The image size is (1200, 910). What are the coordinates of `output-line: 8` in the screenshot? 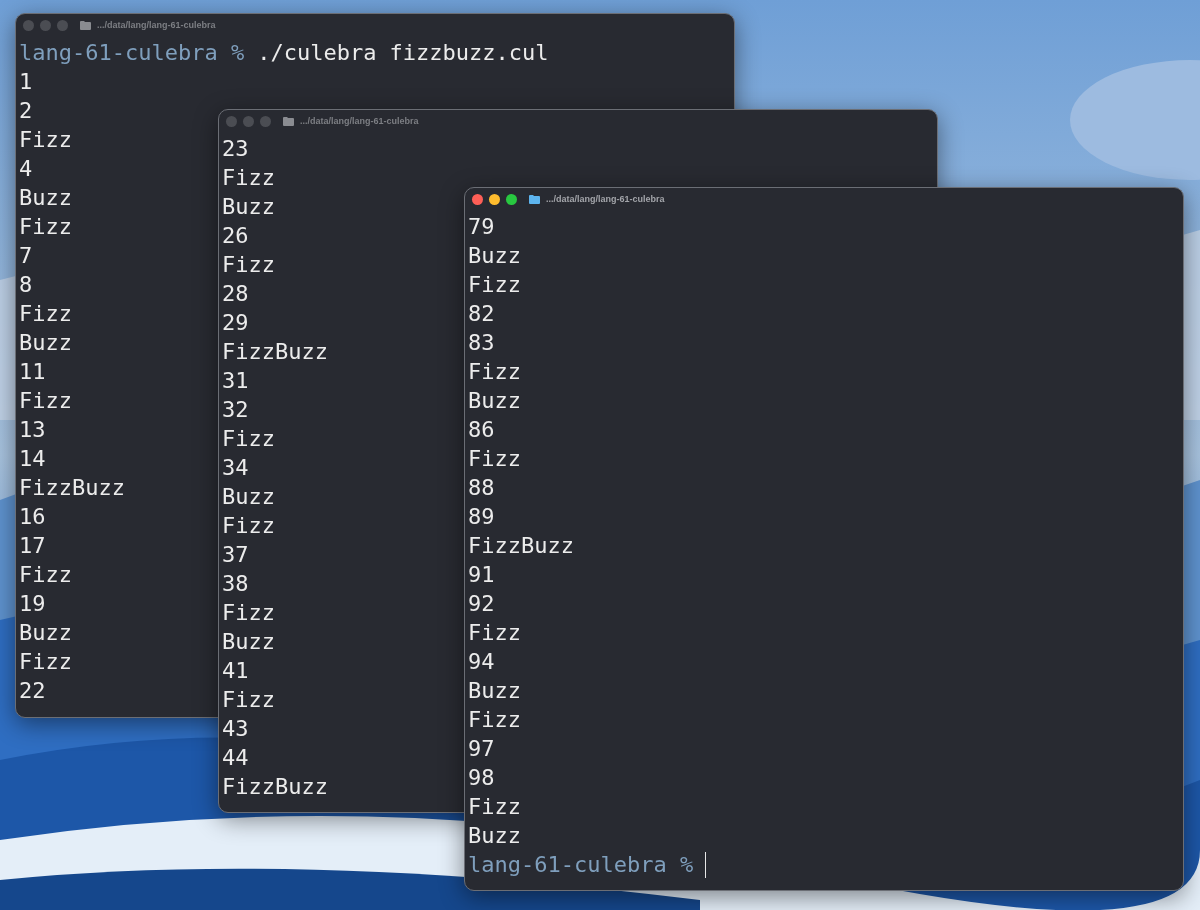 It's located at (26, 285).